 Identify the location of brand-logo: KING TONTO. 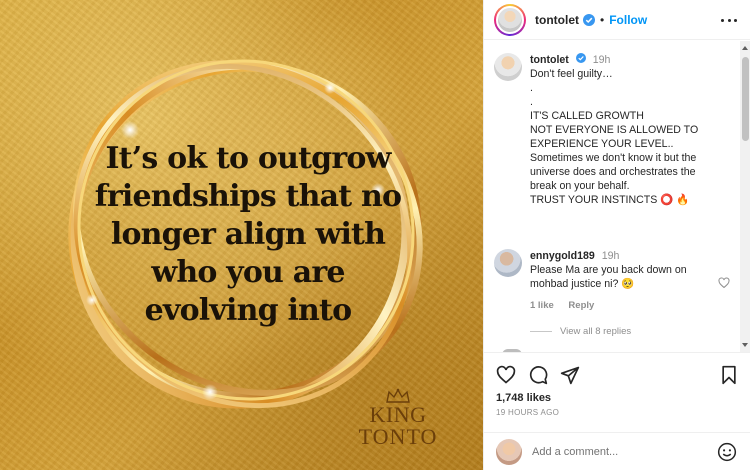
(398, 418).